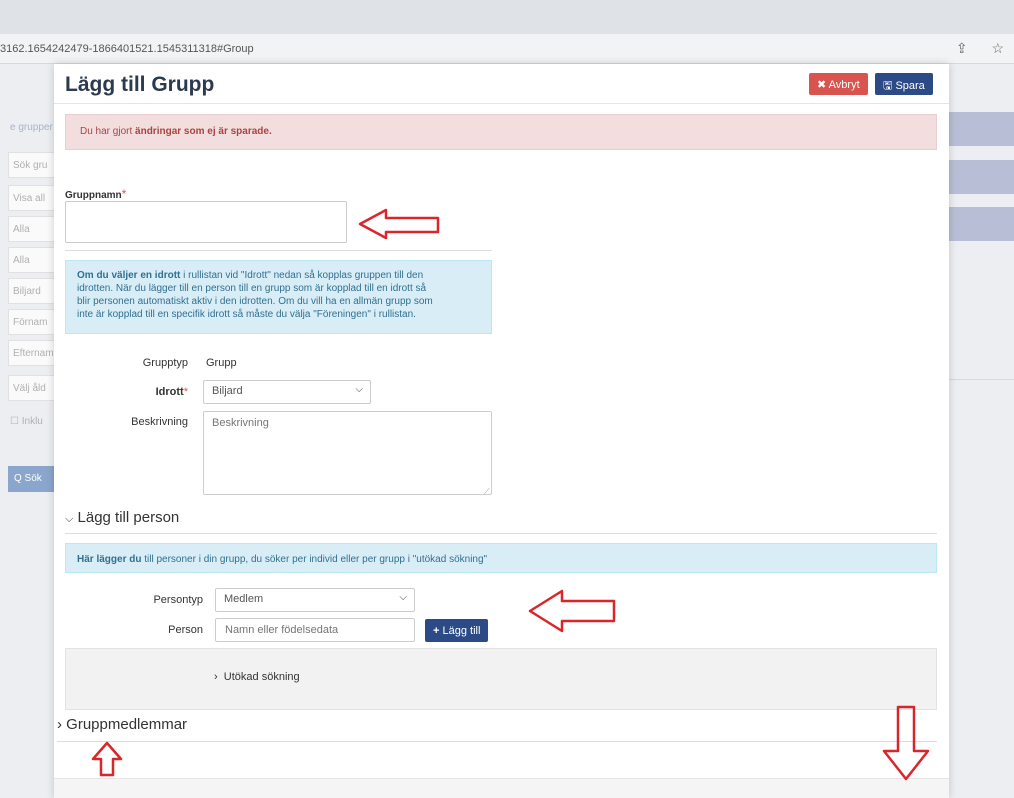 The height and width of the screenshot is (798, 1014). I want to click on modal-header: Lägg till Grupp ✖ Avbryt 🖫 Spara, so click(501, 84).